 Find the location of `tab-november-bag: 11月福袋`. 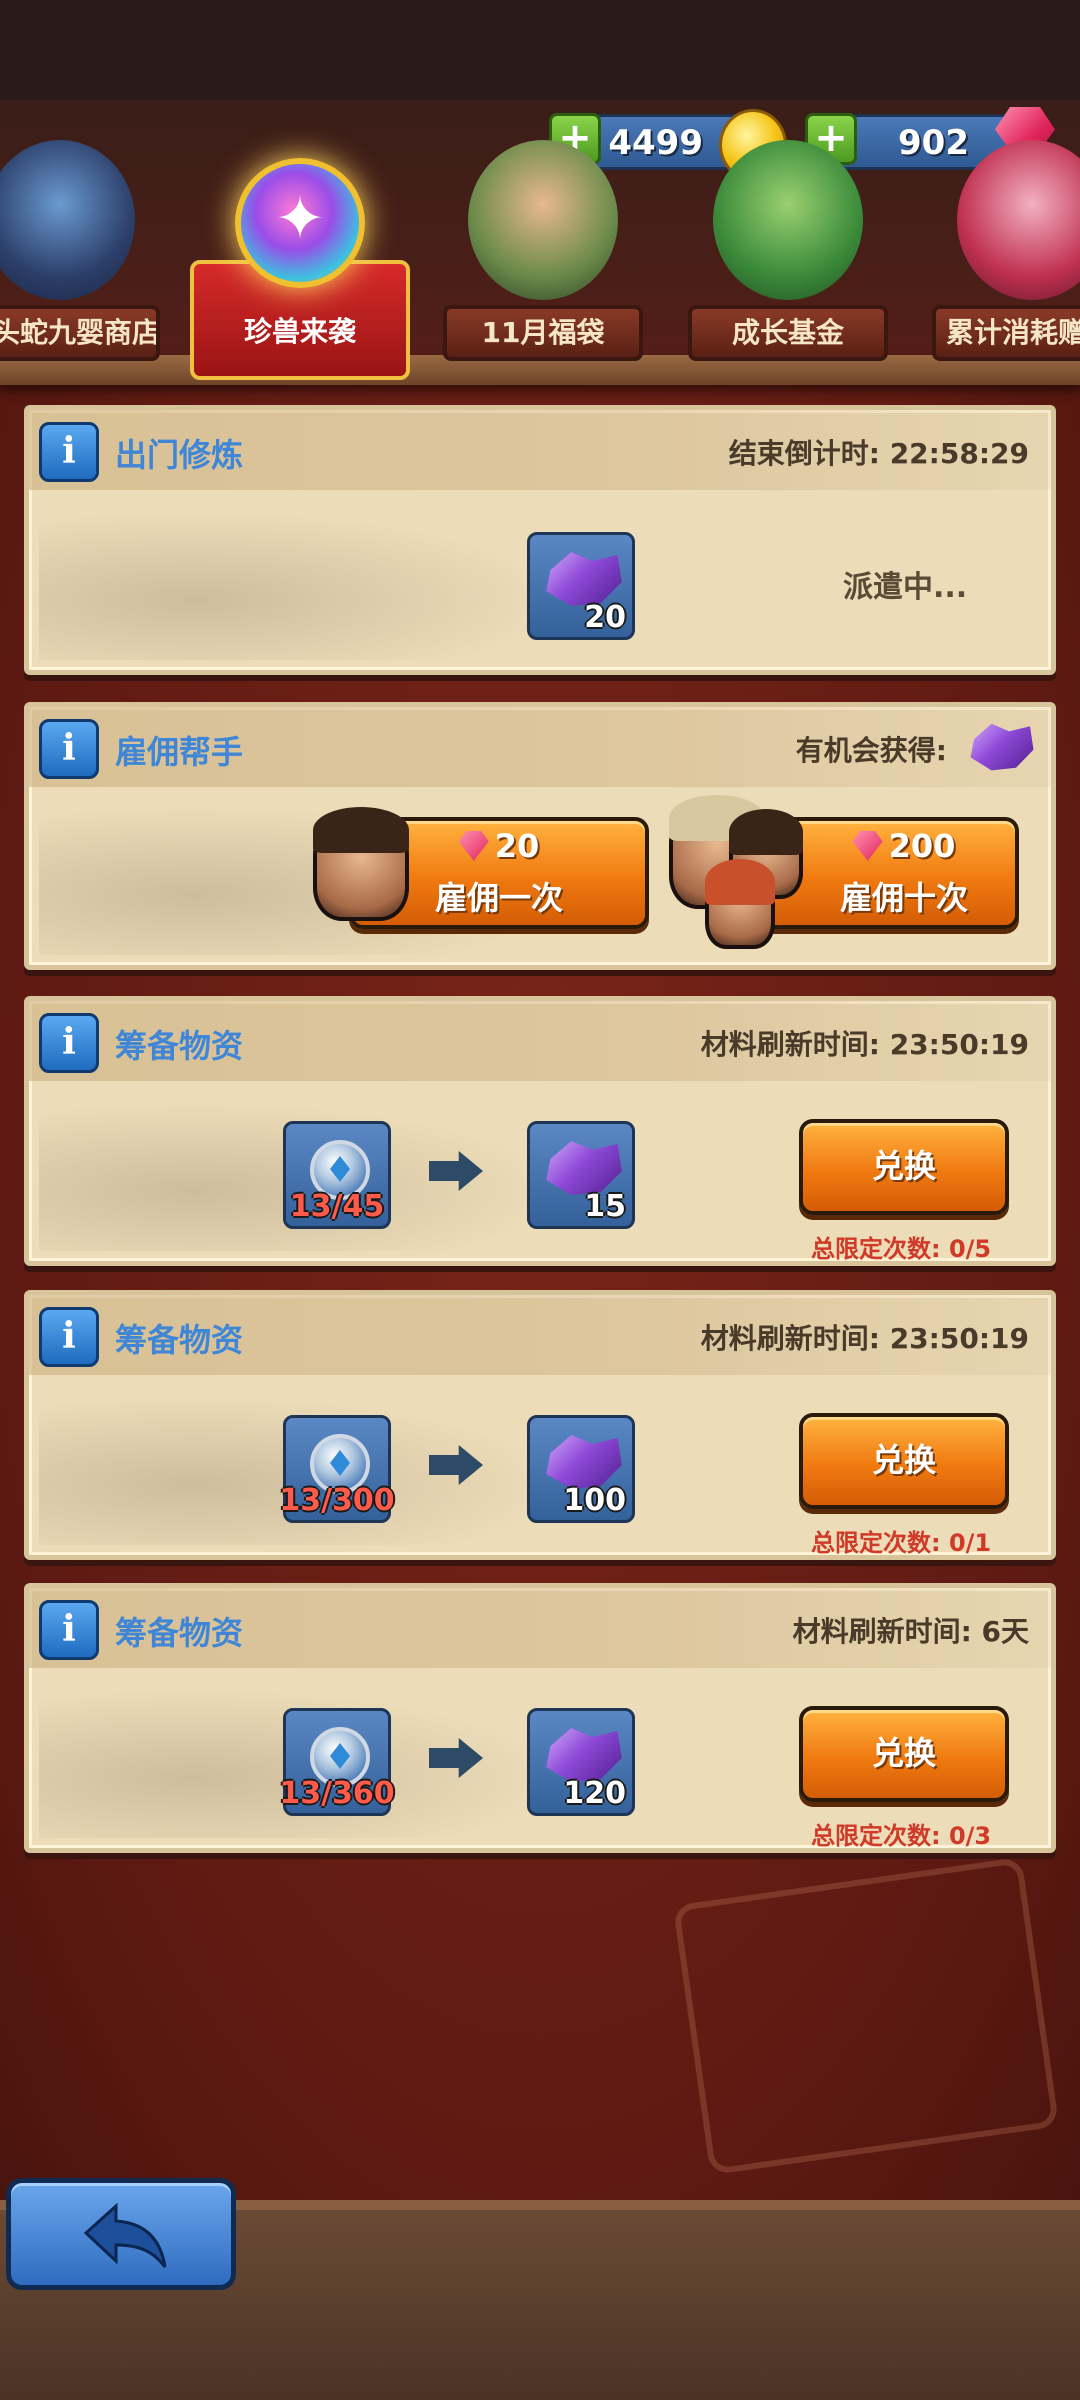

tab-november-bag: 11月福袋 is located at coordinates (543, 255).